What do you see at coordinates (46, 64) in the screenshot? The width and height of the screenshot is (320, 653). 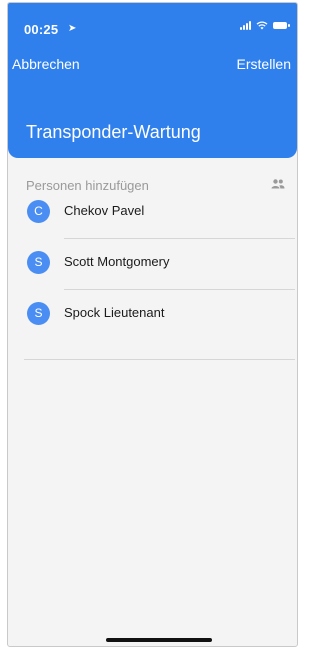 I see `cancel-button: Abbrechen` at bounding box center [46, 64].